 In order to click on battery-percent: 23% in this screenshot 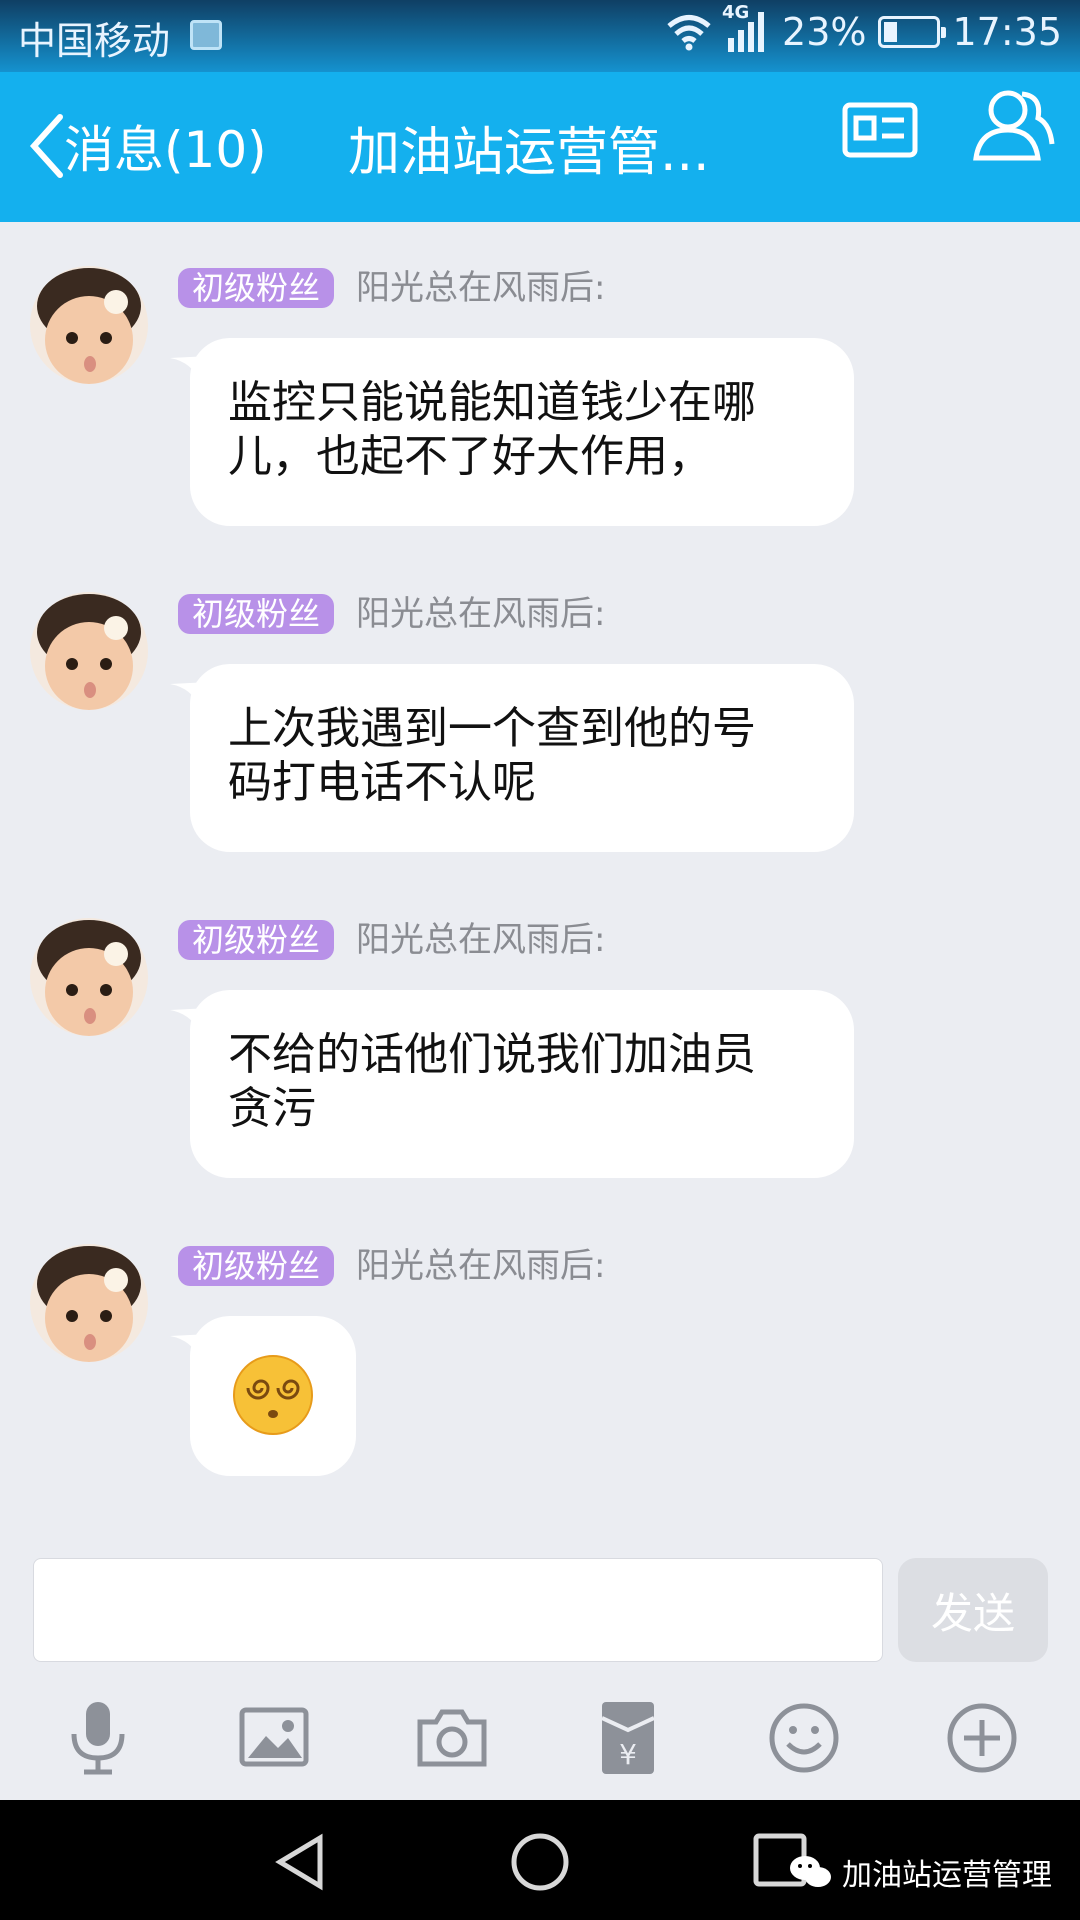, I will do `click(824, 32)`.